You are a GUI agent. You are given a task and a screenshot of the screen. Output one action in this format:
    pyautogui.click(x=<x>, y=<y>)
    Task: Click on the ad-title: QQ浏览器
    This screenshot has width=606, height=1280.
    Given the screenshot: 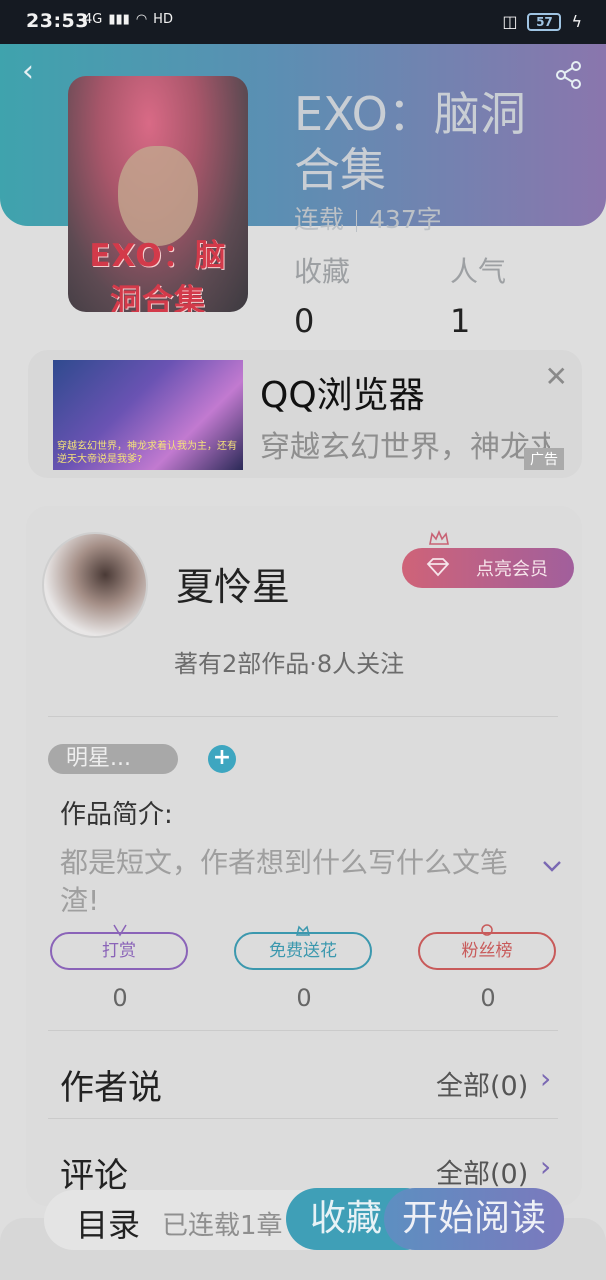 What is the action you would take?
    pyautogui.click(x=342, y=395)
    